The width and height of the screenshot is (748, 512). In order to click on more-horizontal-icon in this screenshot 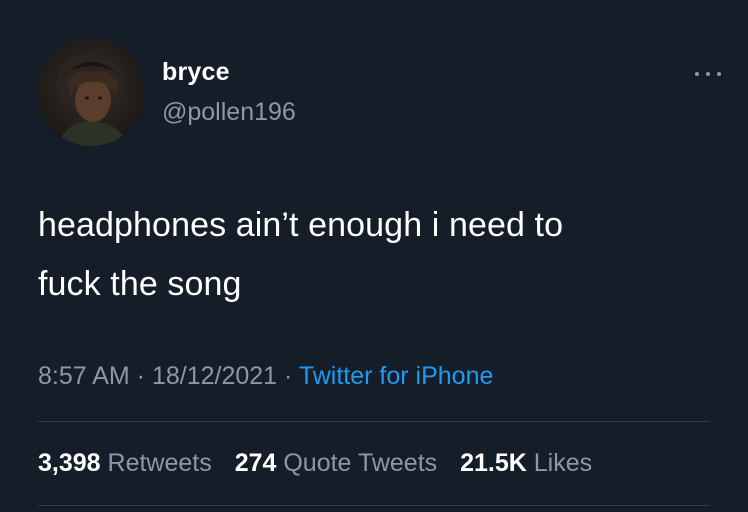, I will do `click(708, 74)`.